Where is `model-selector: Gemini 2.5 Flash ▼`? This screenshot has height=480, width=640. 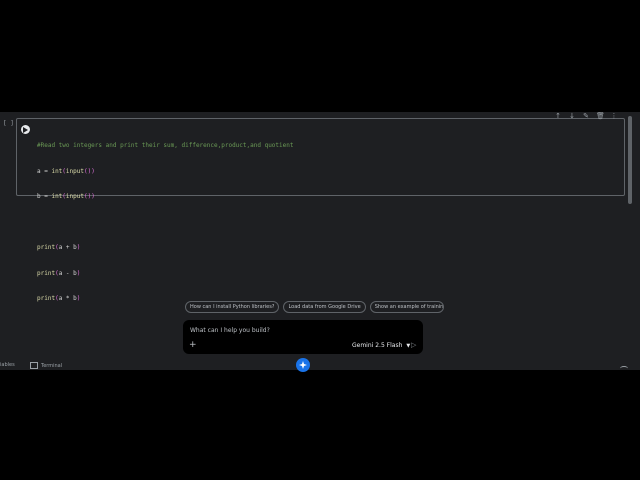 model-selector: Gemini 2.5 Flash ▼ is located at coordinates (381, 345).